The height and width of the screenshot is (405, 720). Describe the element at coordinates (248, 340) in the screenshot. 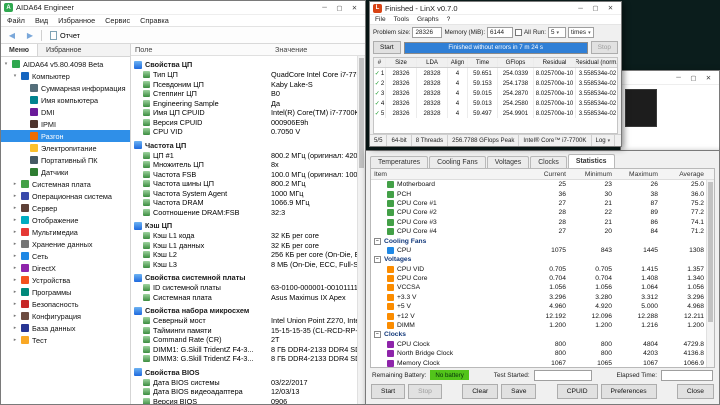

I see `field-row: Command Rate (CR) 2T` at that location.